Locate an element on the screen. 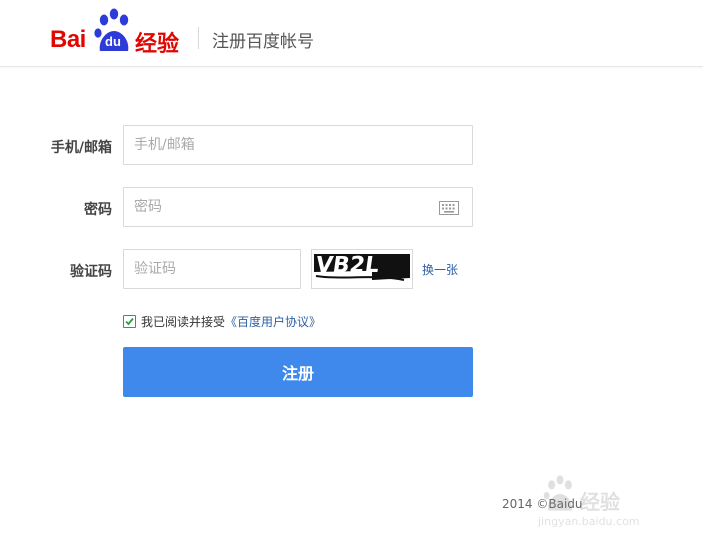 The width and height of the screenshot is (703, 550). password-label: 密码 is located at coordinates (98, 210).